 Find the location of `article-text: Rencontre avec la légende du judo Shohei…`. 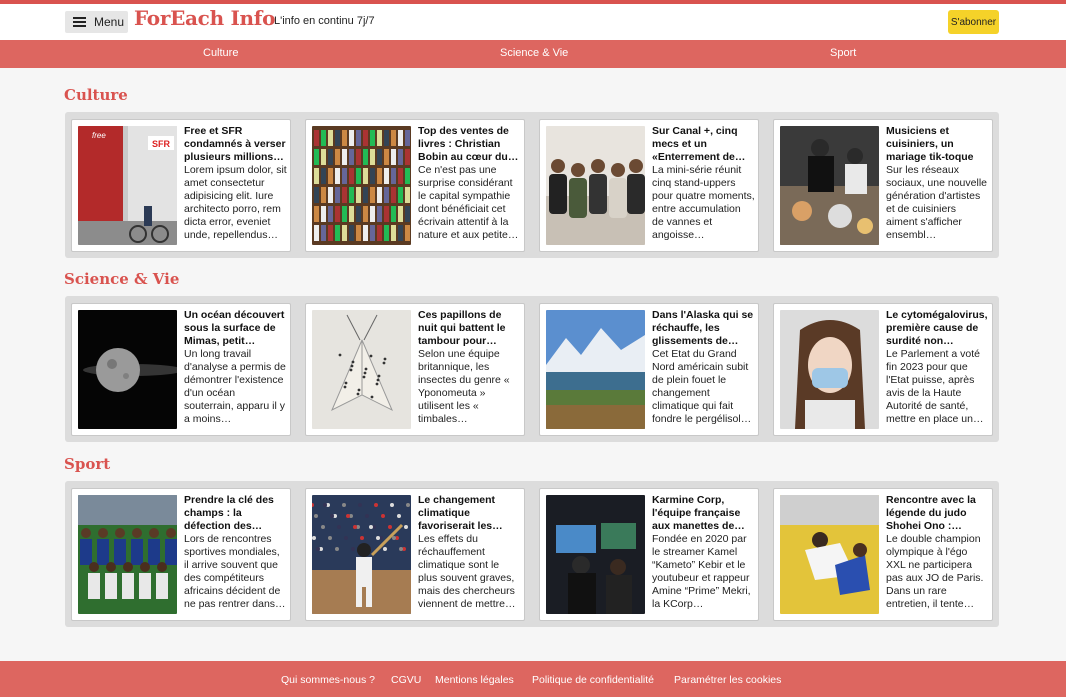

article-text: Rencontre avec la légende du judo Shohei… is located at coordinates (937, 552).